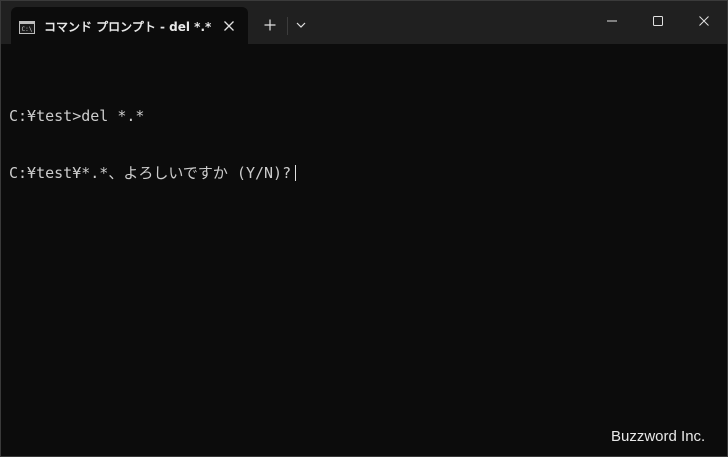  I want to click on tab-title: コマンド プロンプト - del *.*, so click(128, 27).